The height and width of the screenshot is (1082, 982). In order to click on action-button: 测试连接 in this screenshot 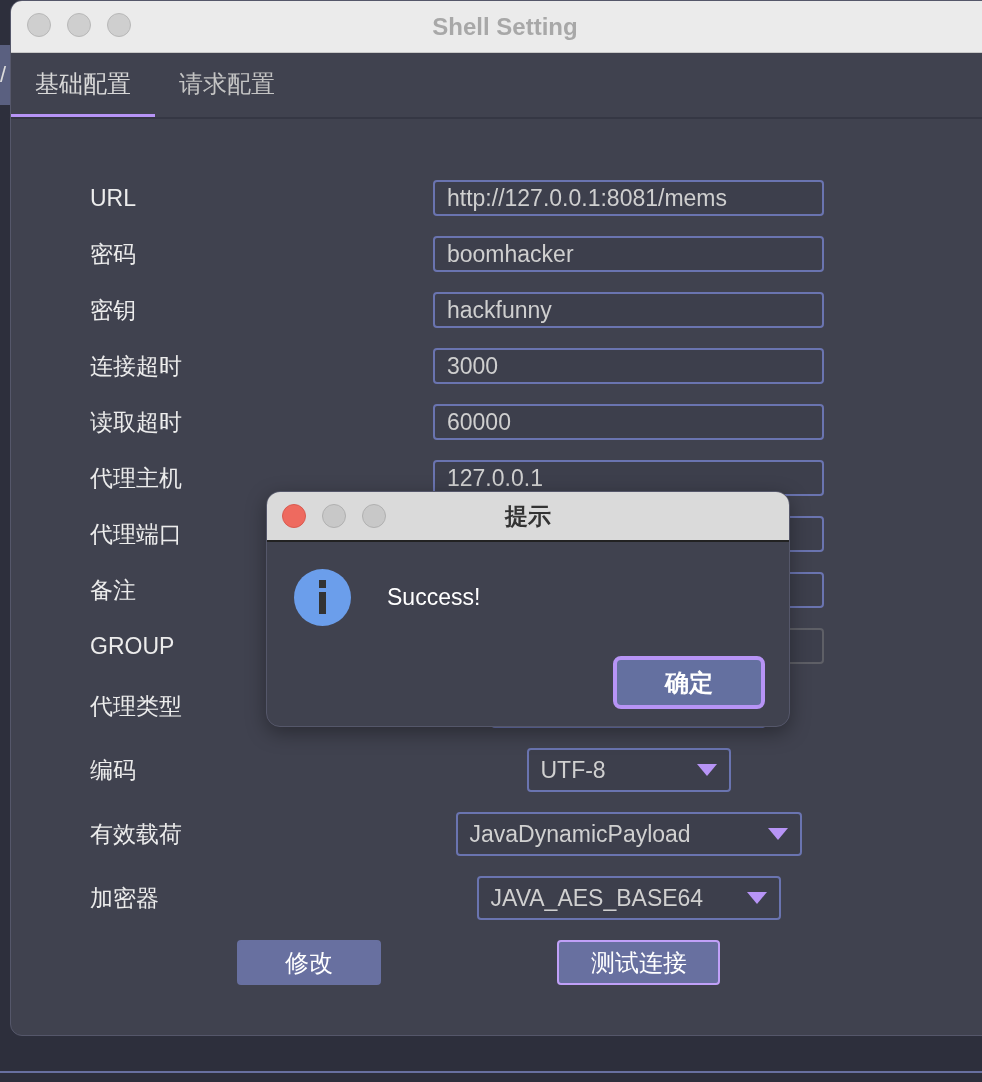, I will do `click(638, 962)`.